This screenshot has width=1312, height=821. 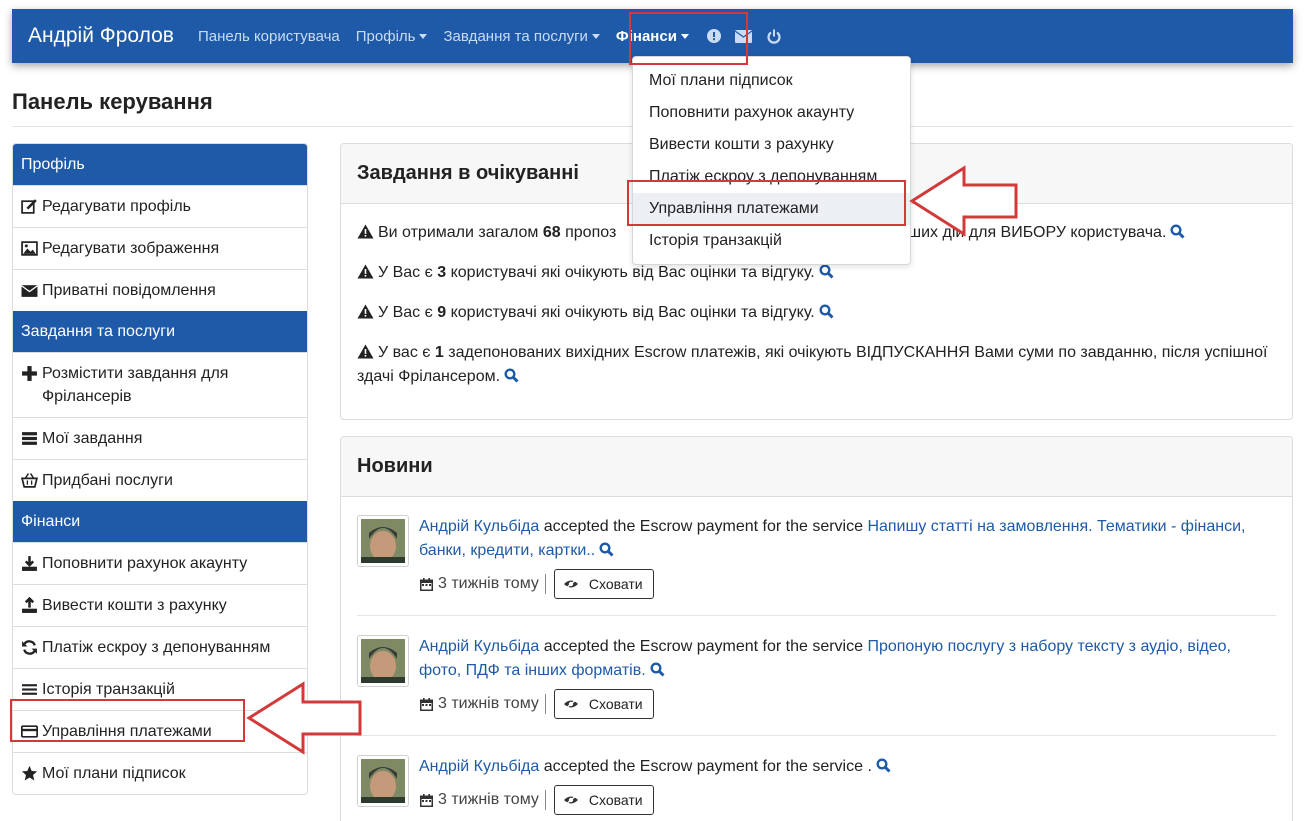 What do you see at coordinates (29, 438) in the screenshot?
I see `list-icon` at bounding box center [29, 438].